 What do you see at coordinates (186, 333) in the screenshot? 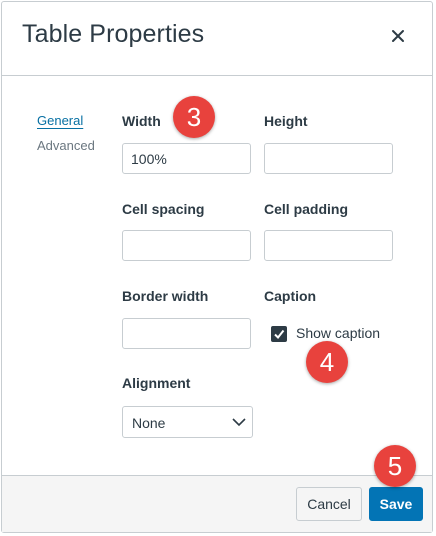
I see `border-width-input` at bounding box center [186, 333].